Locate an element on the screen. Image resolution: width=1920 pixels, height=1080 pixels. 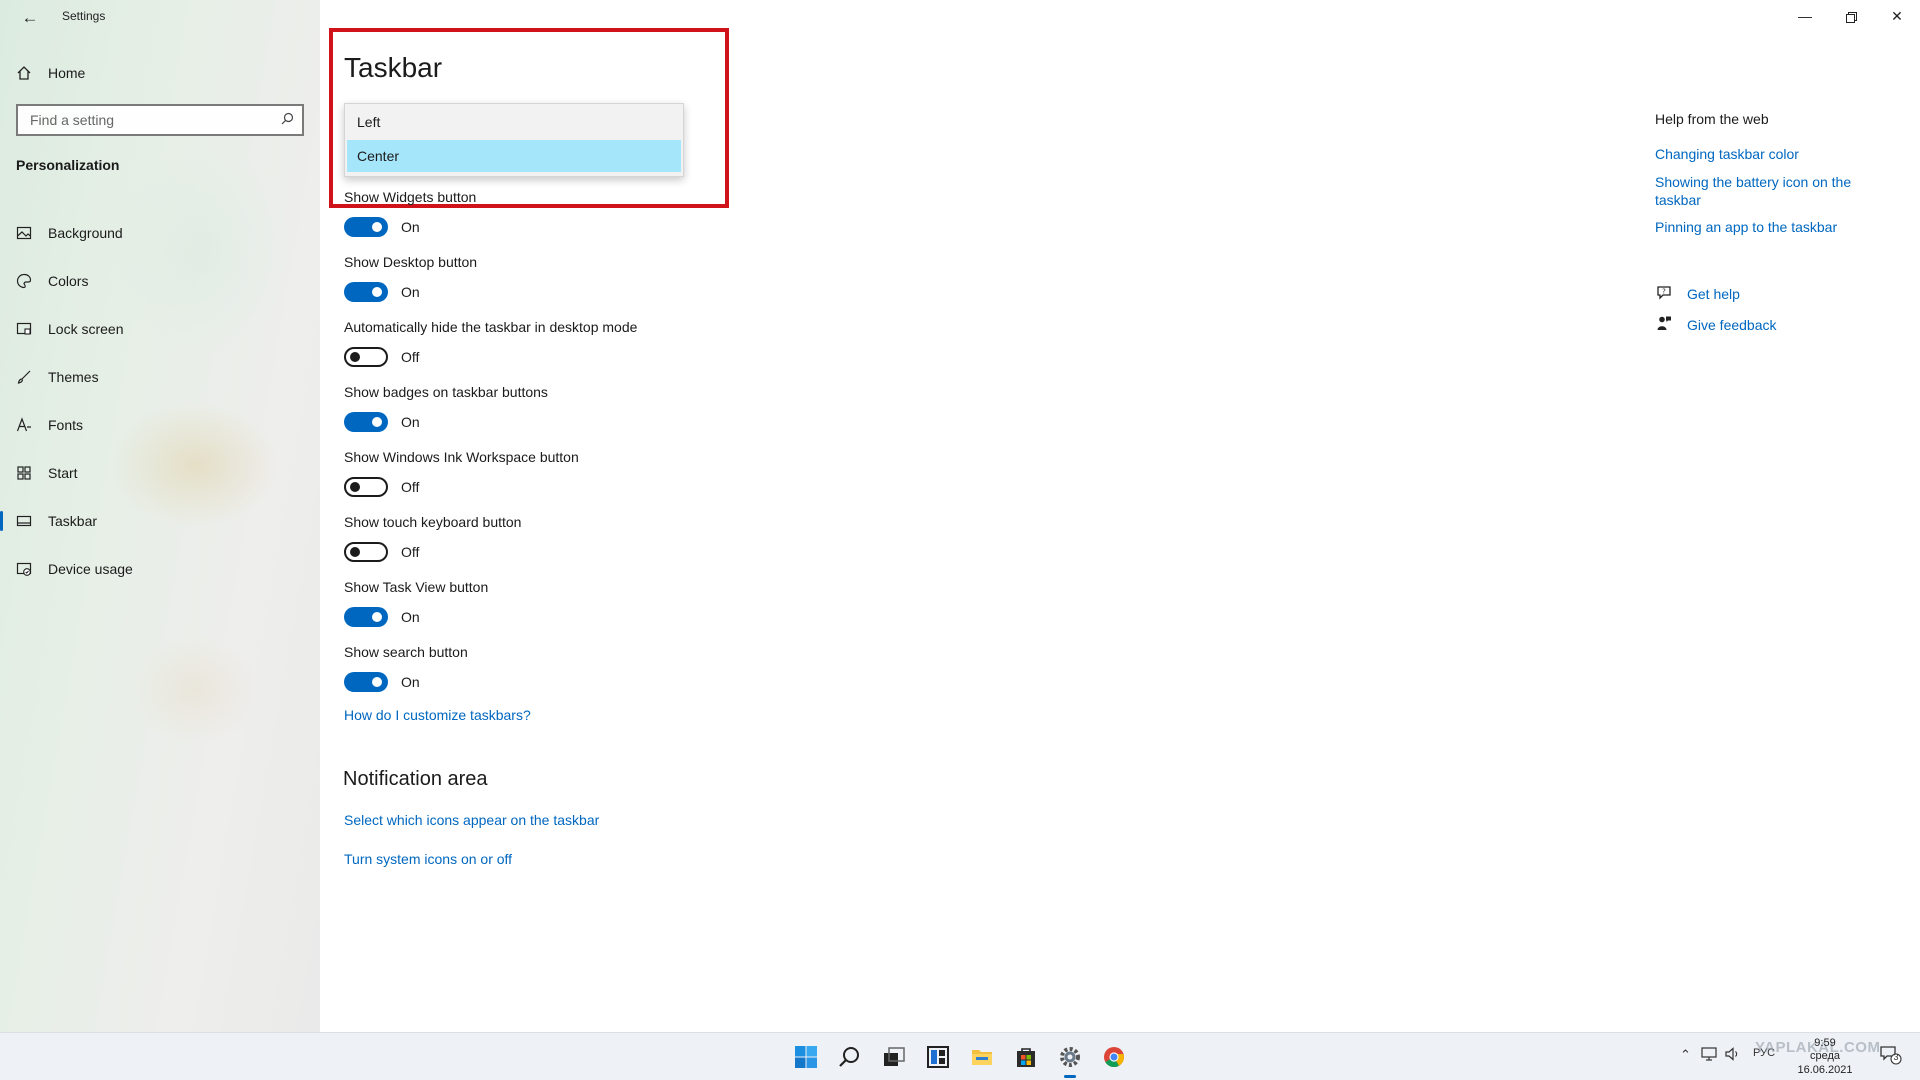
notification-link-row: Turn system icons on or off is located at coordinates (428, 860).